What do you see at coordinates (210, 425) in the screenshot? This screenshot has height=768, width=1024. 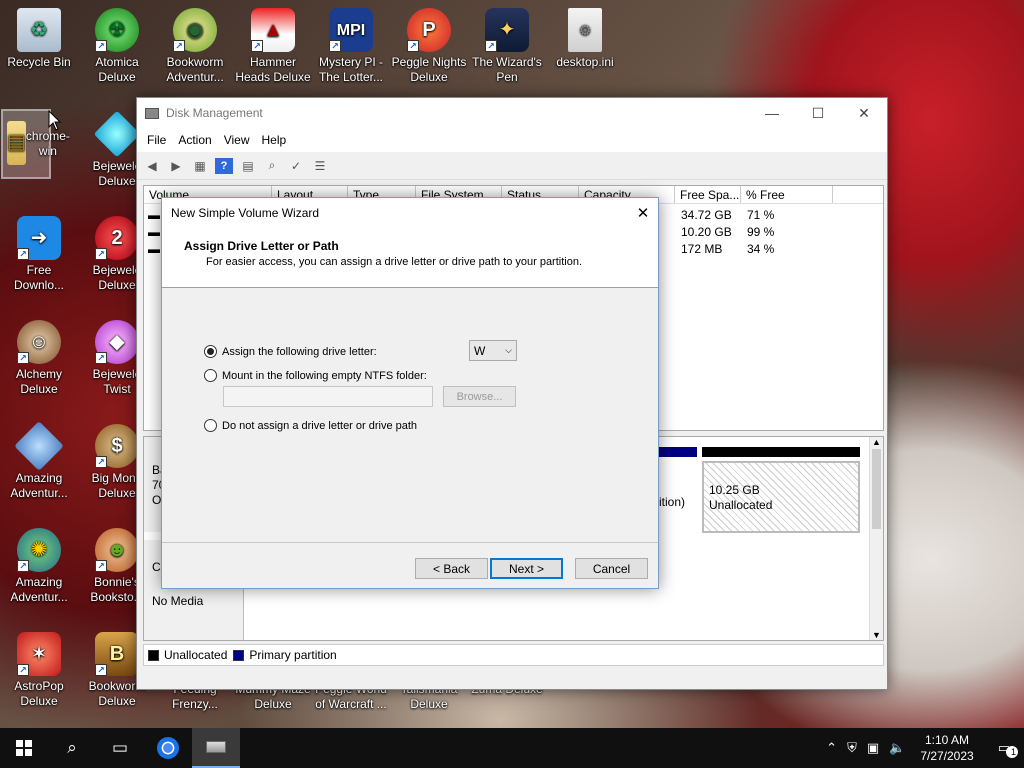 I see `radio-no-letter` at bounding box center [210, 425].